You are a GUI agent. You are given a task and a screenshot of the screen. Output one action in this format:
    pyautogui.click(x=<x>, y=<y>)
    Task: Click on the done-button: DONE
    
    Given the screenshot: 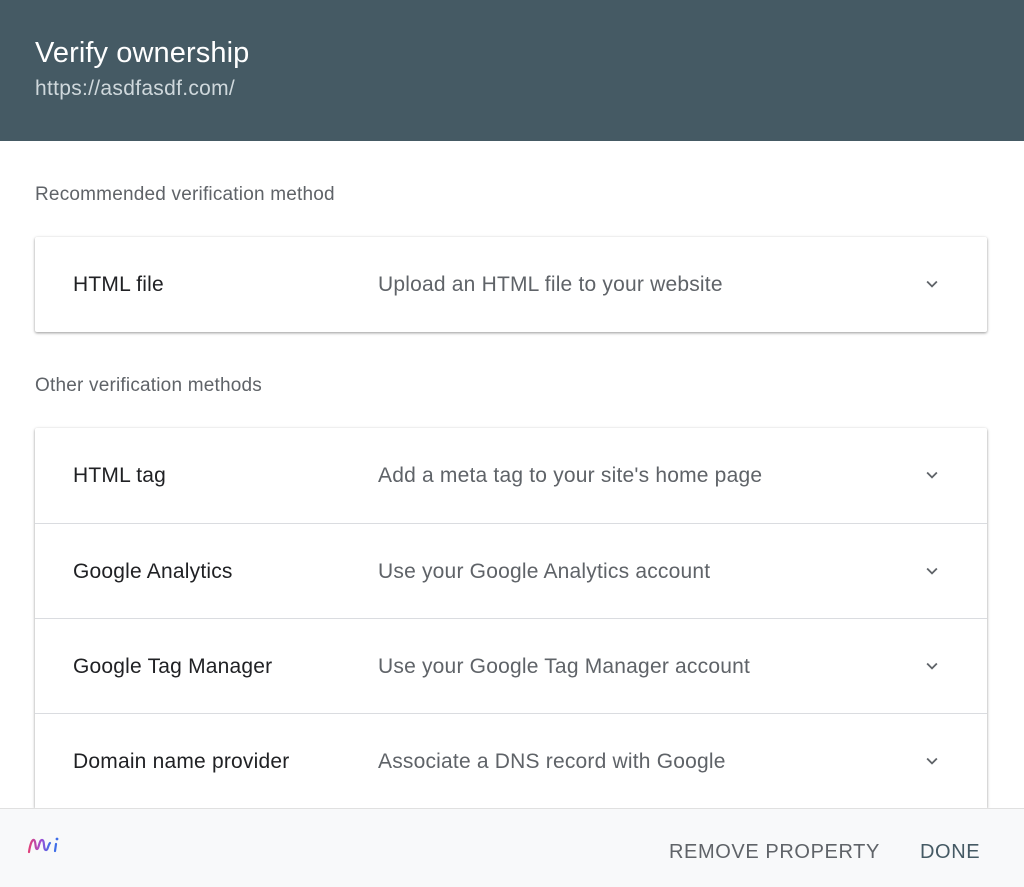 What is the action you would take?
    pyautogui.click(x=950, y=848)
    